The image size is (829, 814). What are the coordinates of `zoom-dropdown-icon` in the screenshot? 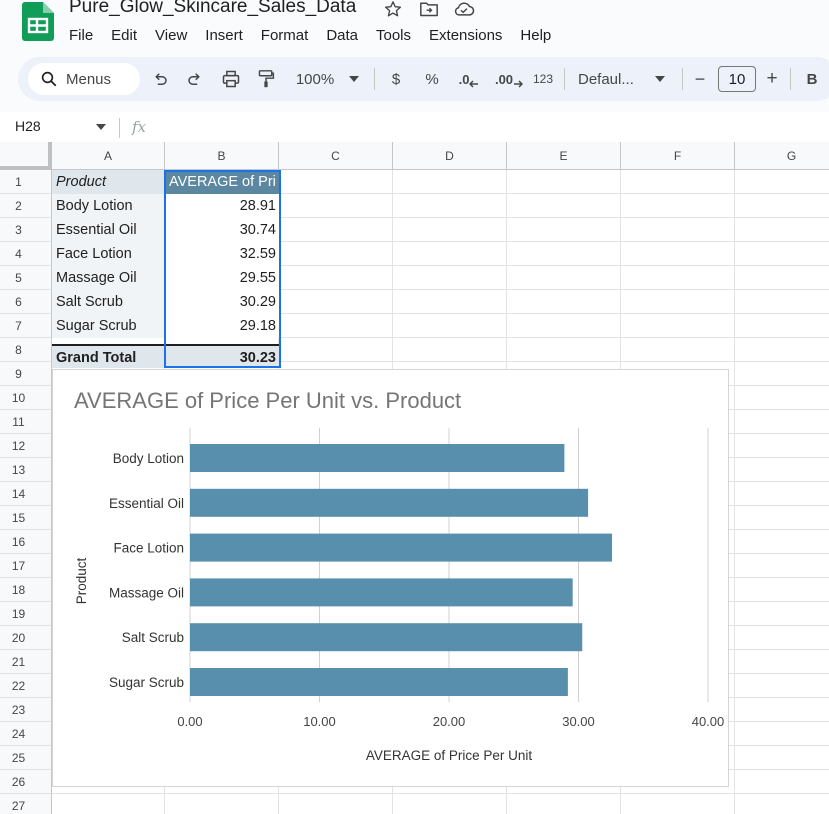 It's located at (354, 79).